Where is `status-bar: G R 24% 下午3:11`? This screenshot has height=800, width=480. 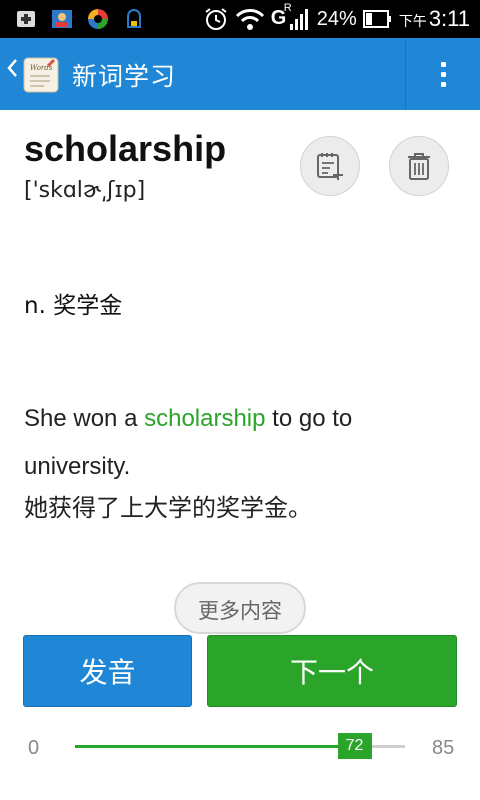
status-bar: G R 24% 下午3:11 is located at coordinates (240, 19).